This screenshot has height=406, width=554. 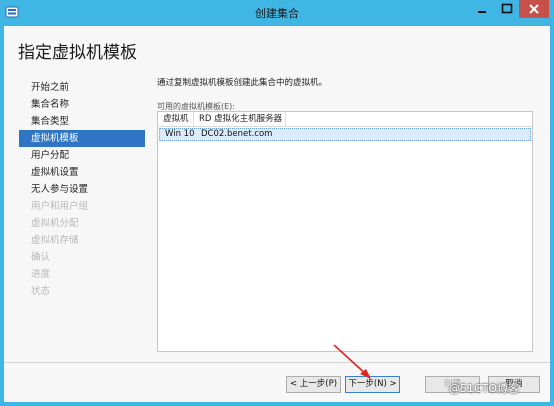 I want to click on red-arrow-annotation-icon, so click(x=352, y=361).